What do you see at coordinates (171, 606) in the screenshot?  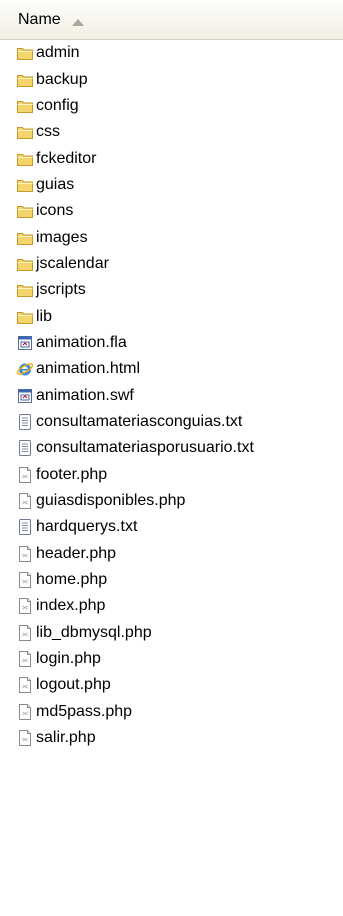 I see `file-list-item: index.php` at bounding box center [171, 606].